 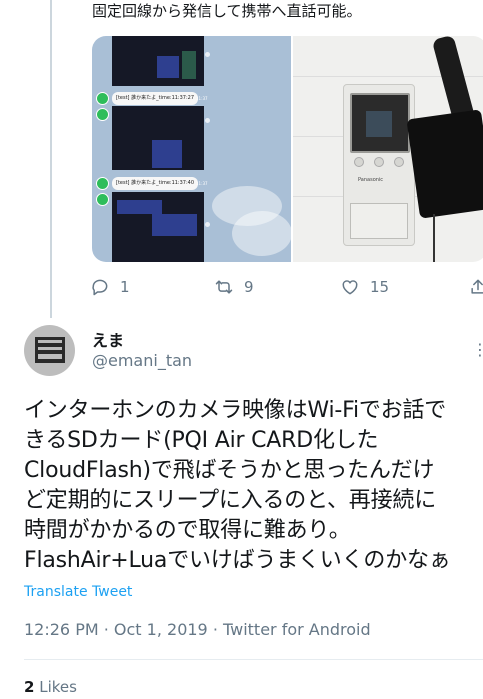 What do you see at coordinates (237, 560) in the screenshot?
I see `tweet-text-line: FlashAir+Luaでいけばうまくいくのかなぁ` at bounding box center [237, 560].